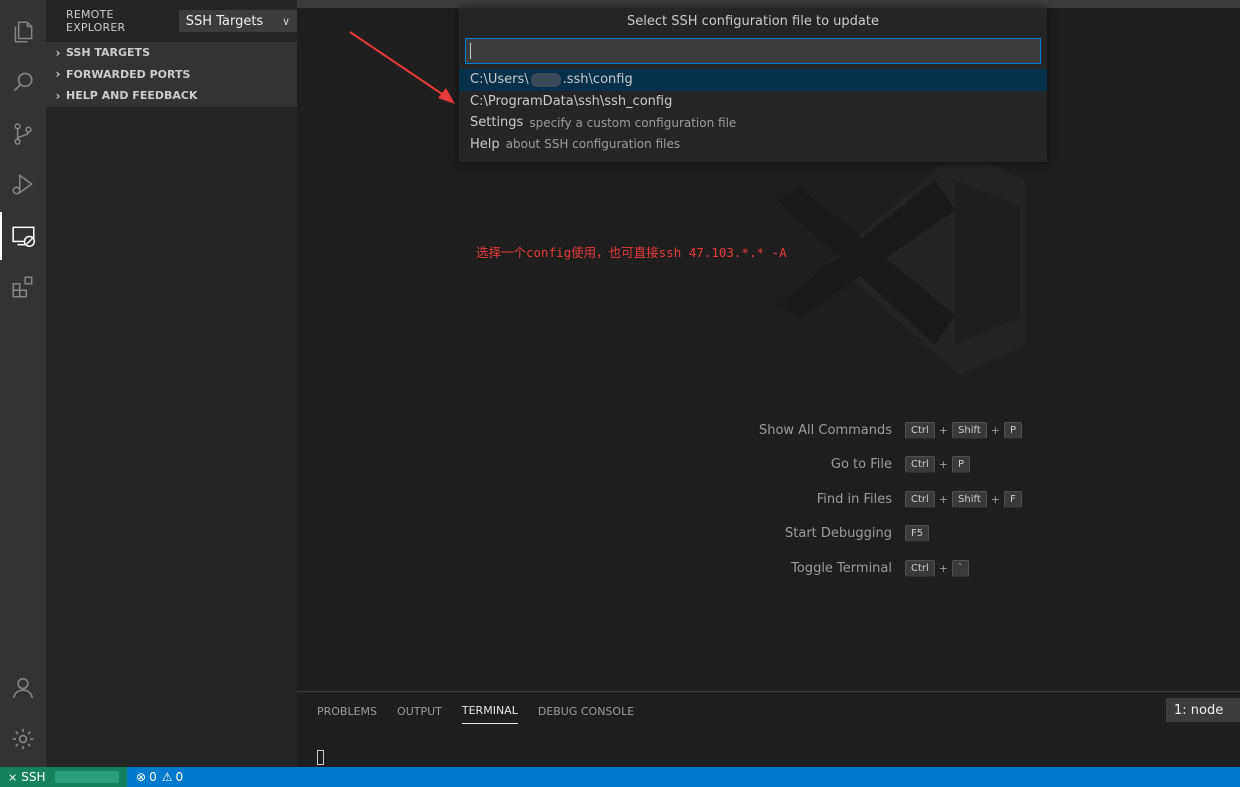 This screenshot has height=787, width=1240. Describe the element at coordinates (497, 123) in the screenshot. I see `item-label: Settings` at that location.